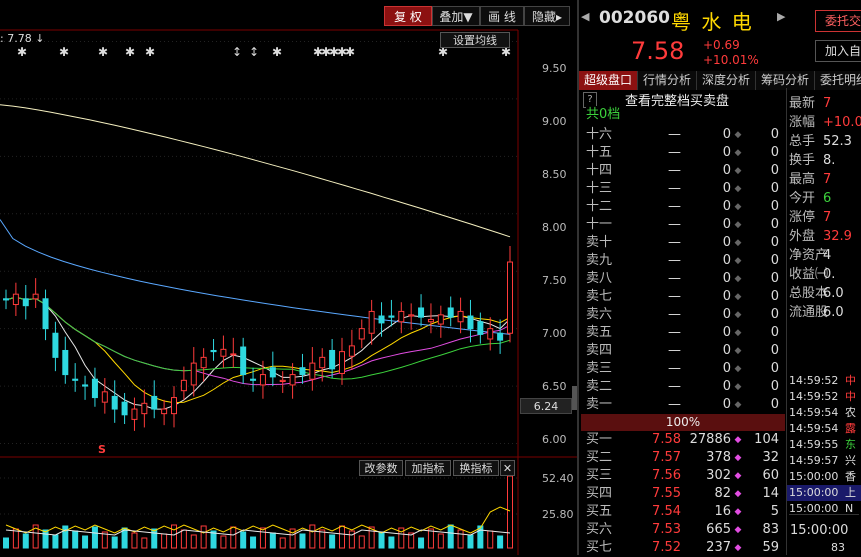  Describe the element at coordinates (475, 40) in the screenshot. I see `ma-settings-button: 设置均线` at that location.